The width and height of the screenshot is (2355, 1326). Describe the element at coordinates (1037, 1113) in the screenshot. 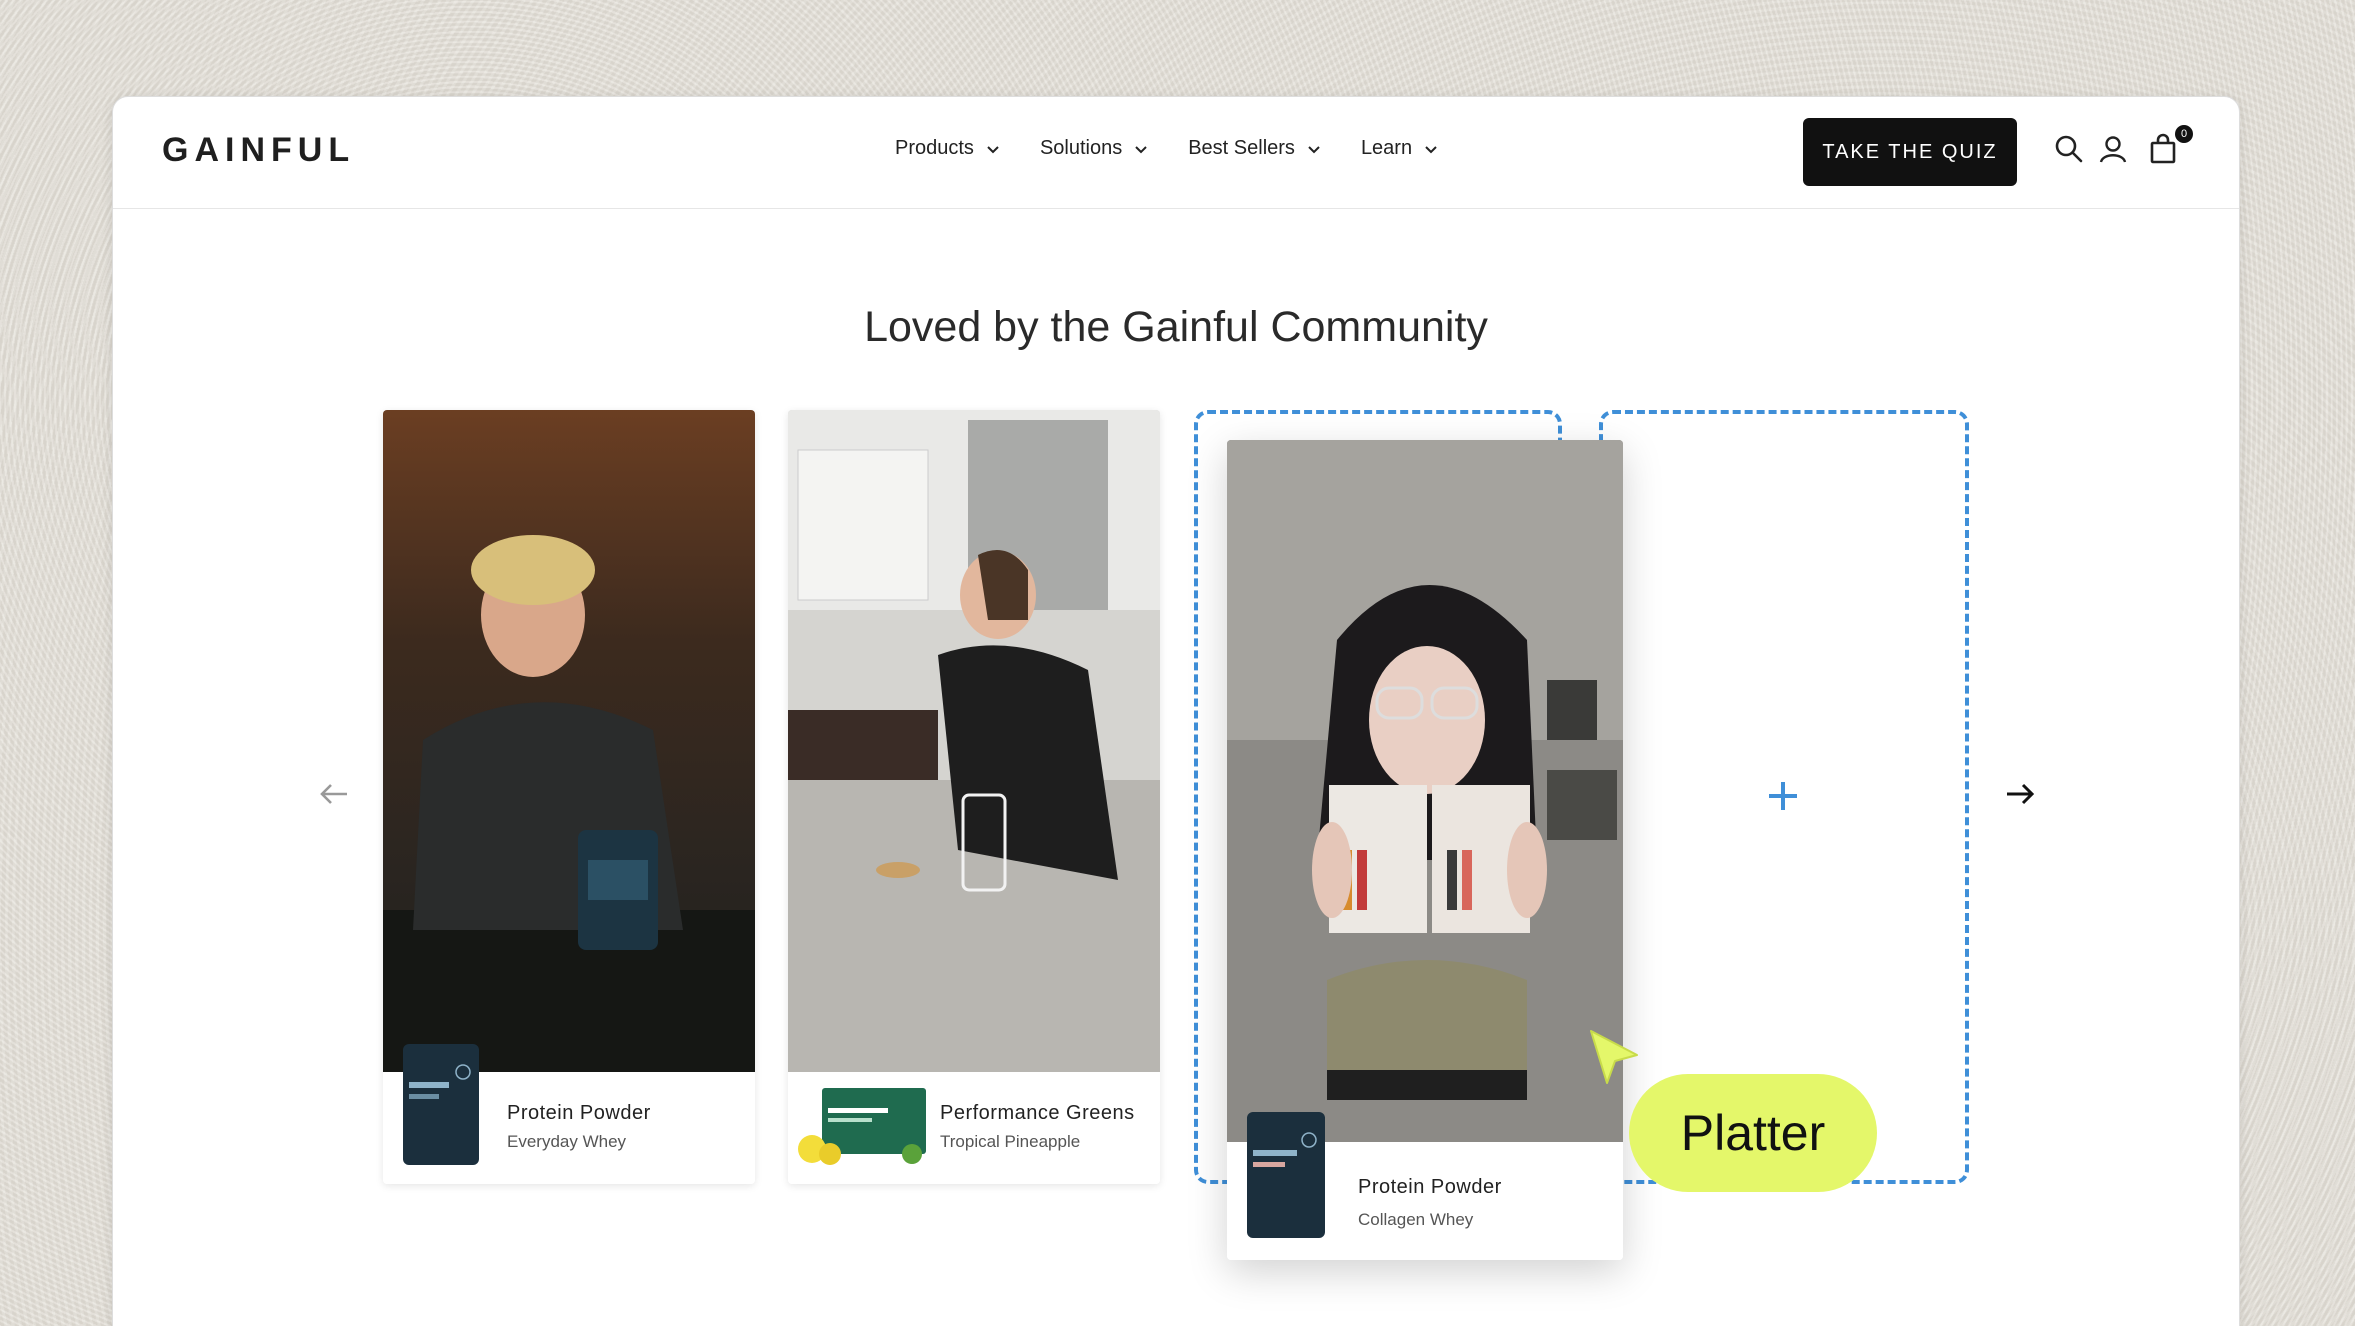

I see `product-title: Performance Greens` at that location.